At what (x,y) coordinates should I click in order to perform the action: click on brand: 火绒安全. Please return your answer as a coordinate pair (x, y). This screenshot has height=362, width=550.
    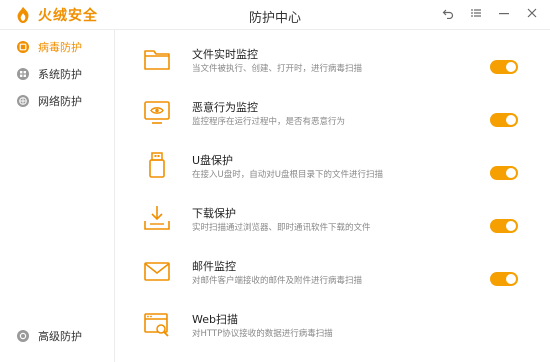
    Looking at the image, I should click on (56, 15).